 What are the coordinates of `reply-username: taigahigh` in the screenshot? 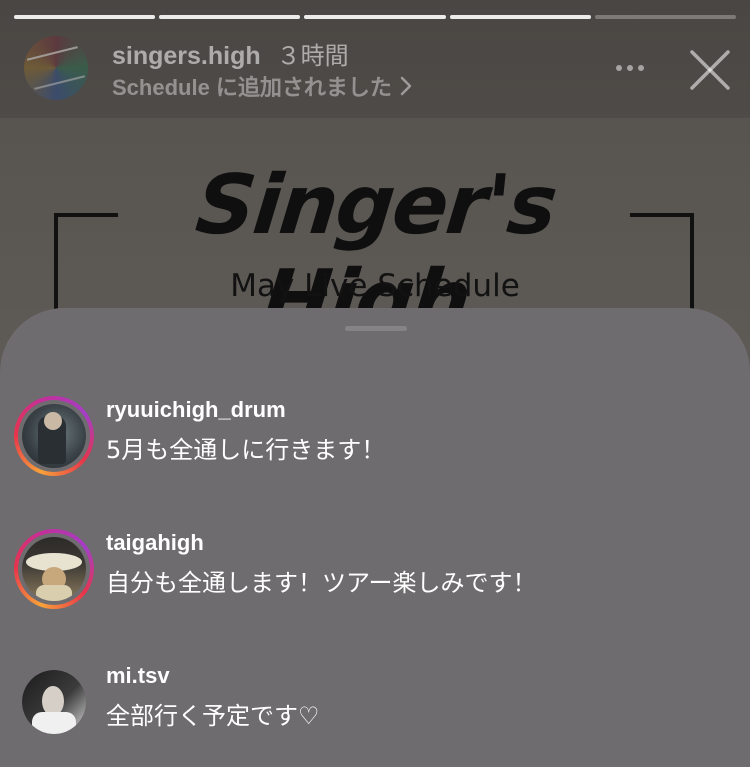 It's located at (155, 543).